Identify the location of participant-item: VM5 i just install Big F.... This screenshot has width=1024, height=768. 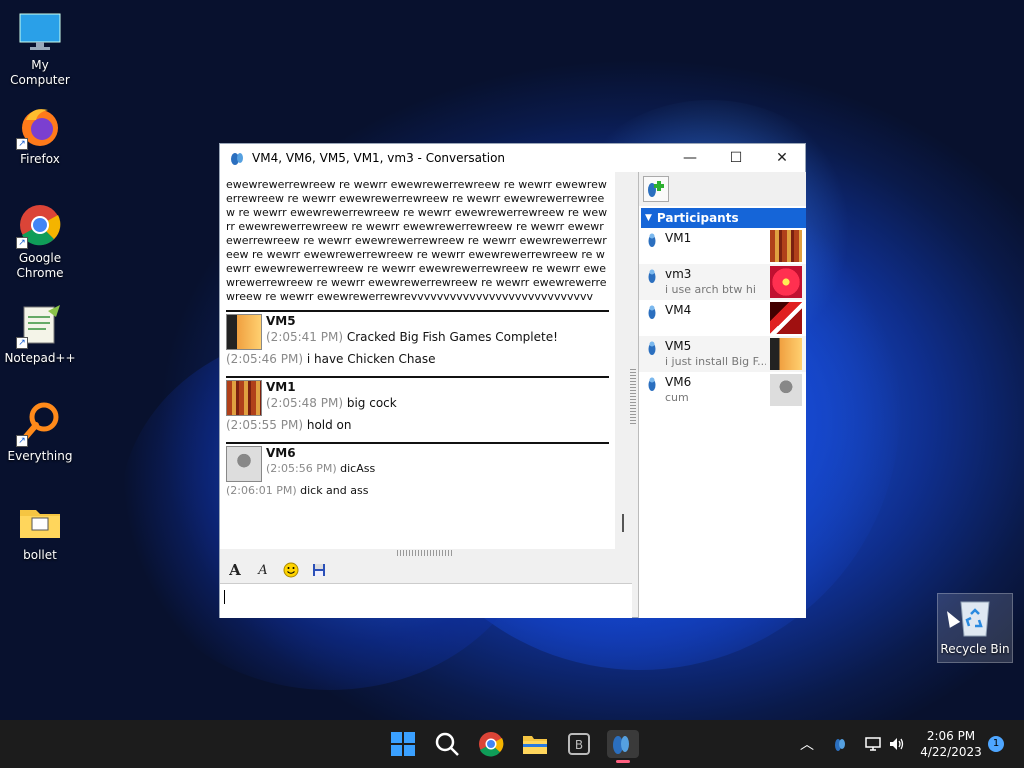
(722, 354).